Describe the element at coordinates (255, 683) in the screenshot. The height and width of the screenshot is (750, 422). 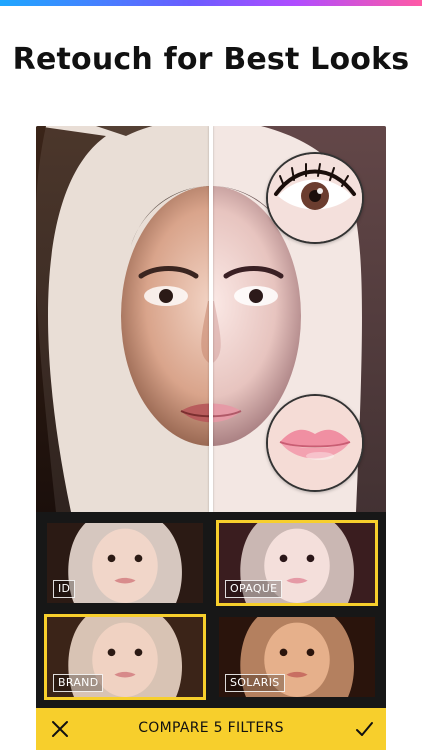
I see `filter-label: SOLARIS` at that location.